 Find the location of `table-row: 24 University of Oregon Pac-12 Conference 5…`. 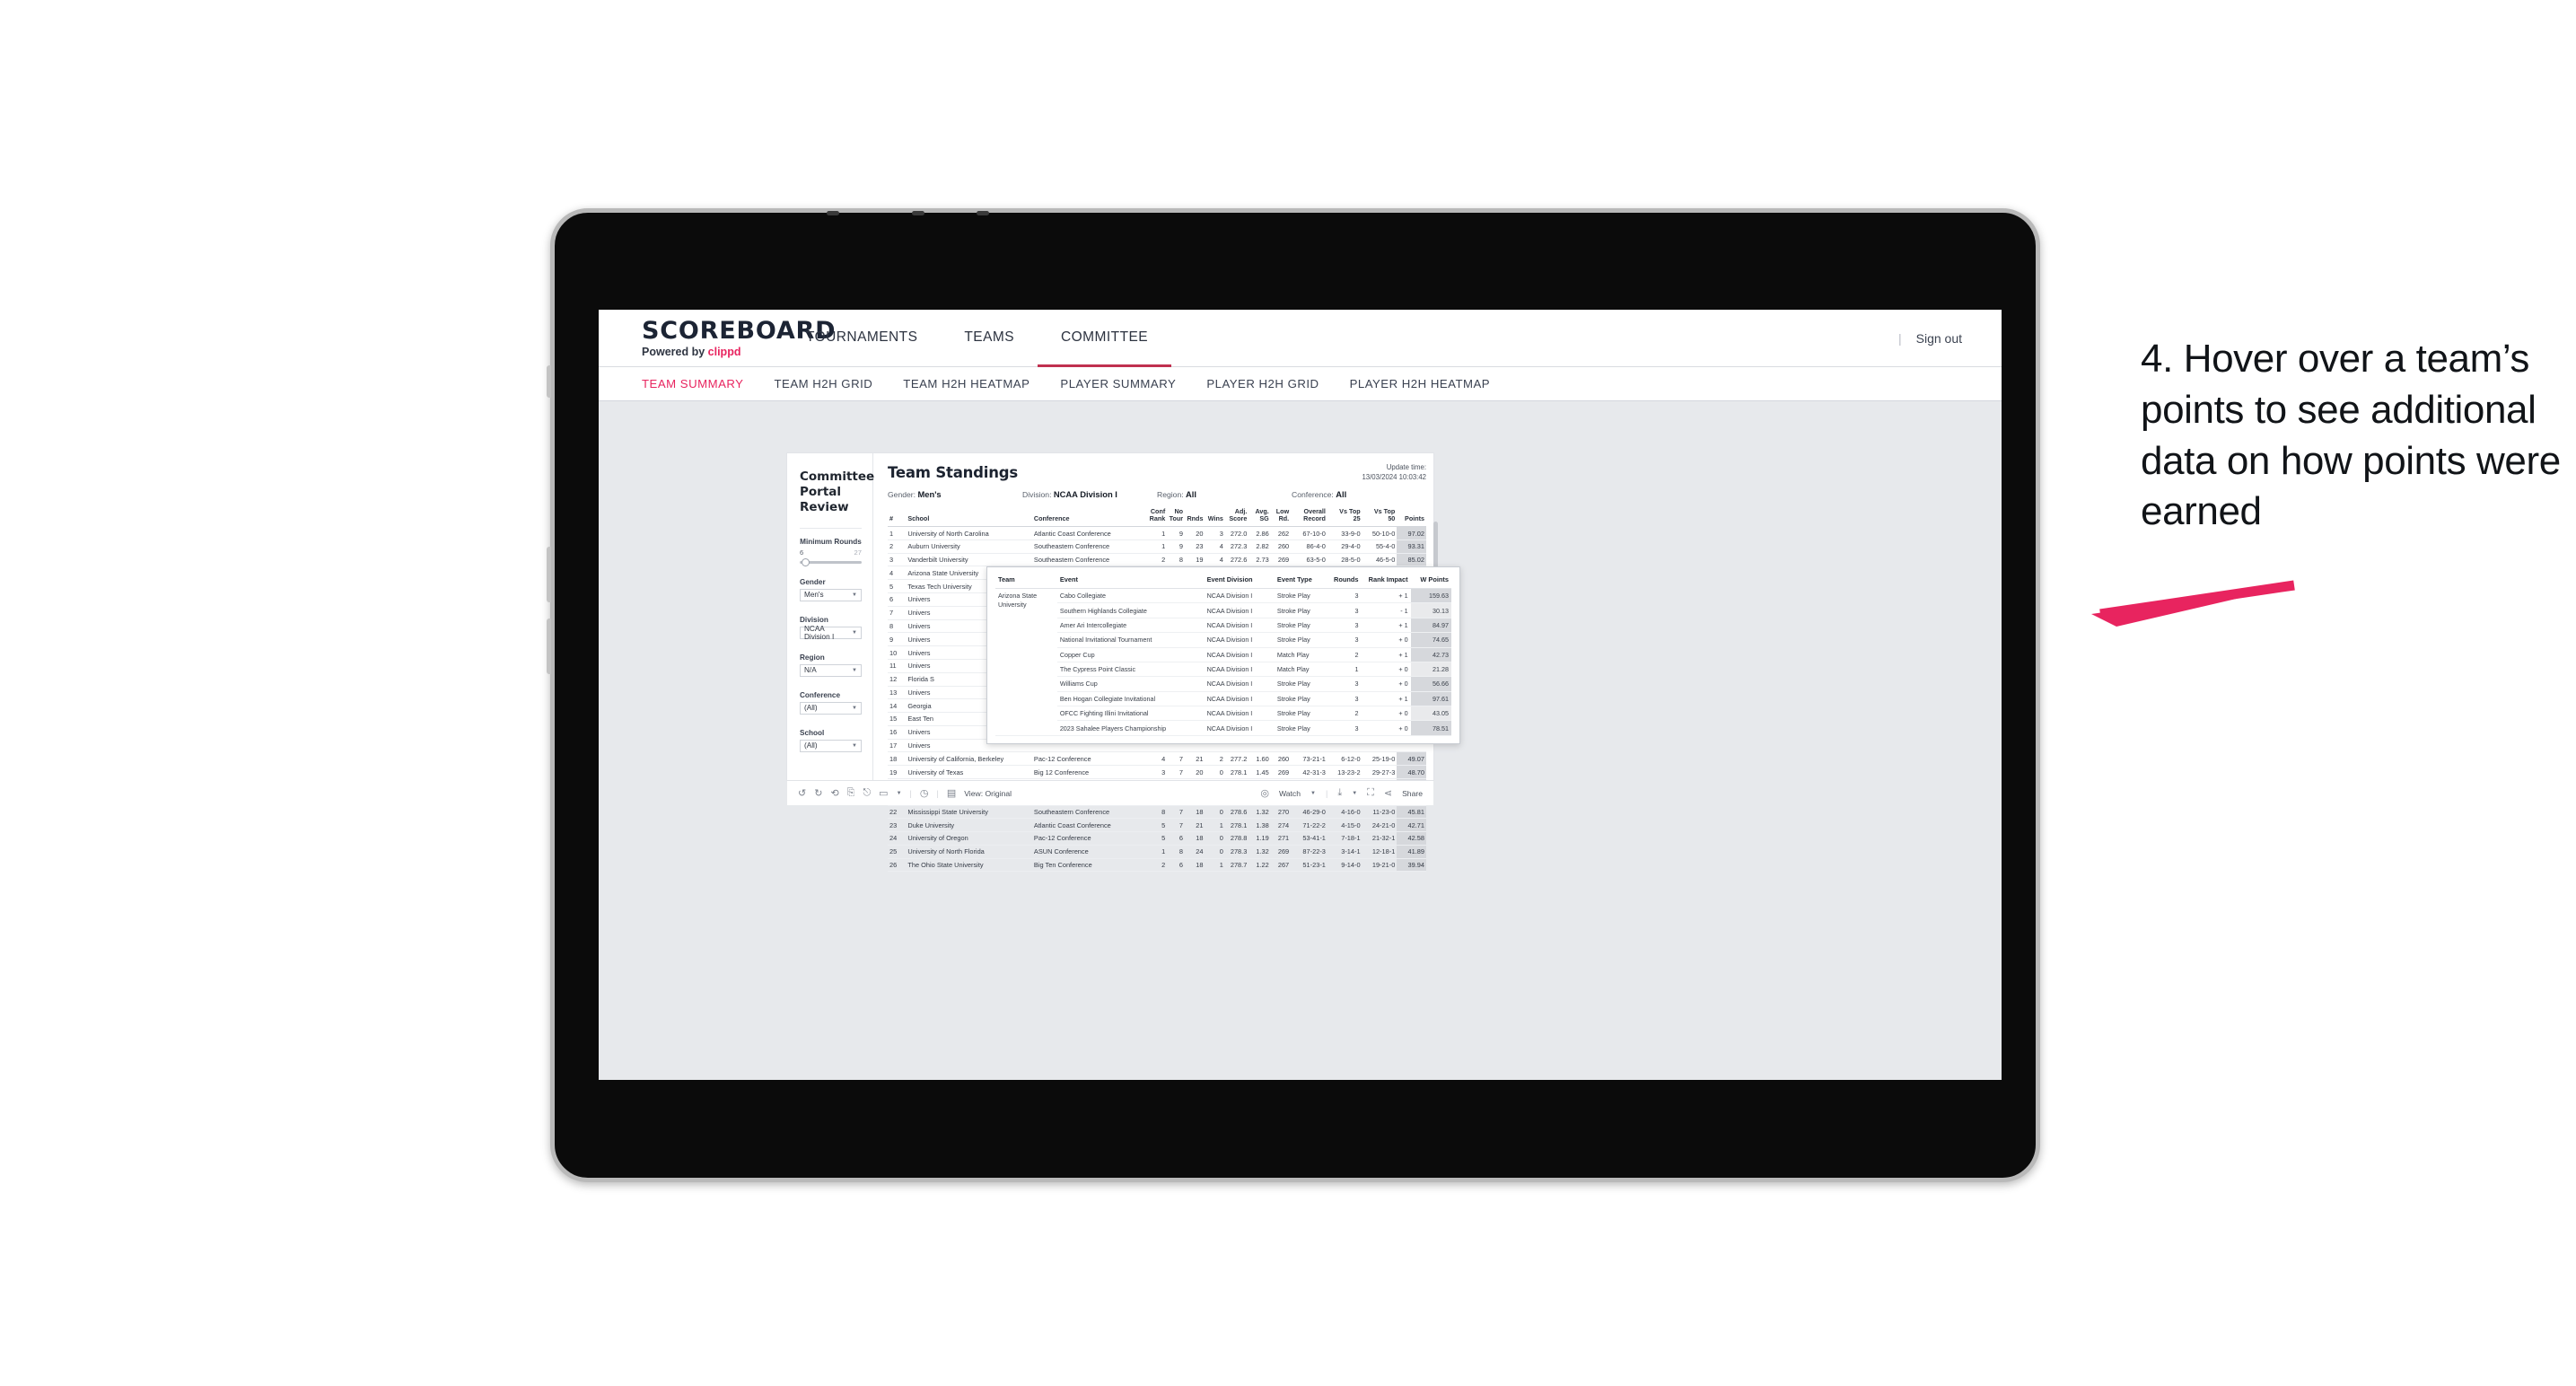

table-row: 24 University of Oregon Pac-12 Conference 5… is located at coordinates (1157, 838).